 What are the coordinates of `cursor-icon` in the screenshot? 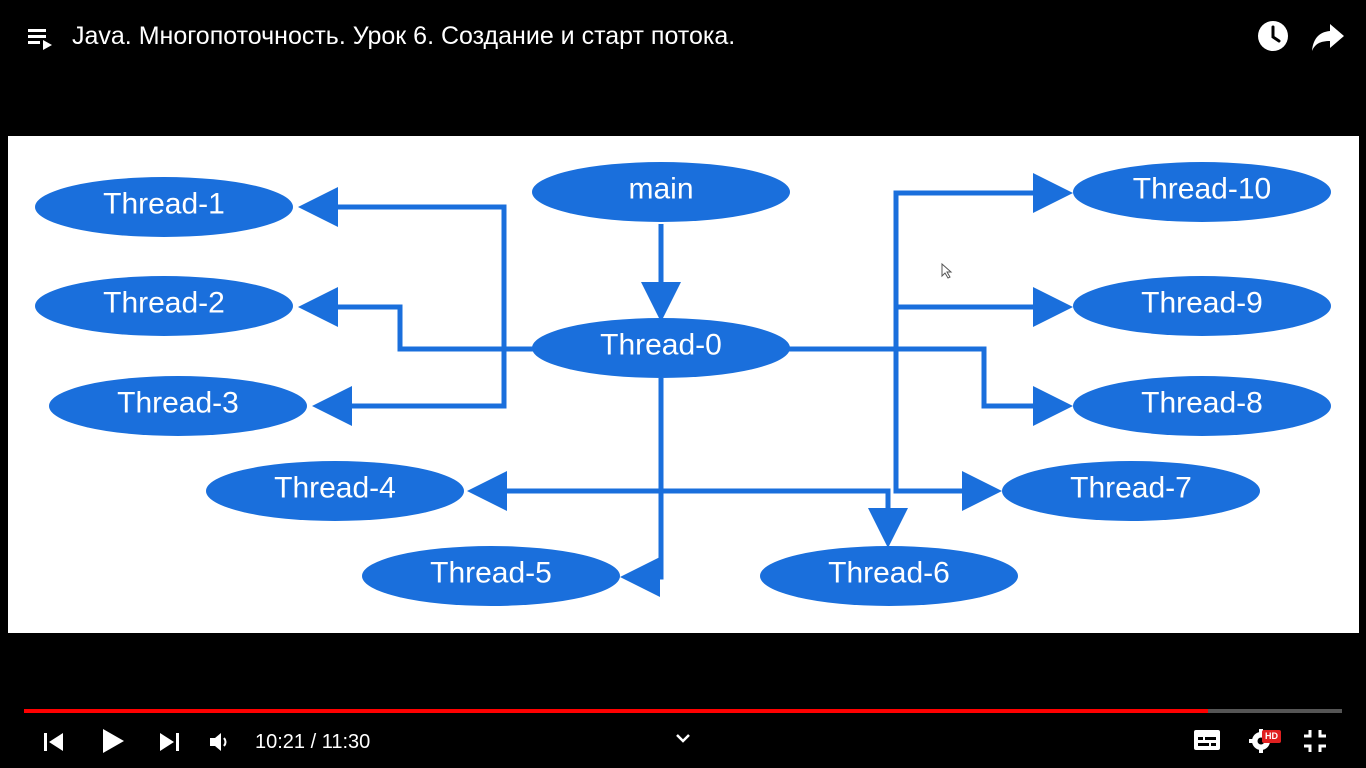 It's located at (947, 270).